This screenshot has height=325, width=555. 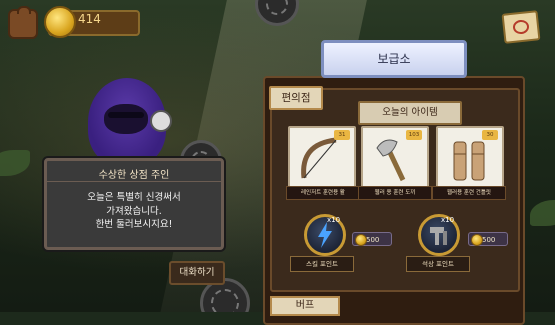 What do you see at coordinates (23, 22) in the screenshot?
I see `inventory-bag-icon` at bounding box center [23, 22].